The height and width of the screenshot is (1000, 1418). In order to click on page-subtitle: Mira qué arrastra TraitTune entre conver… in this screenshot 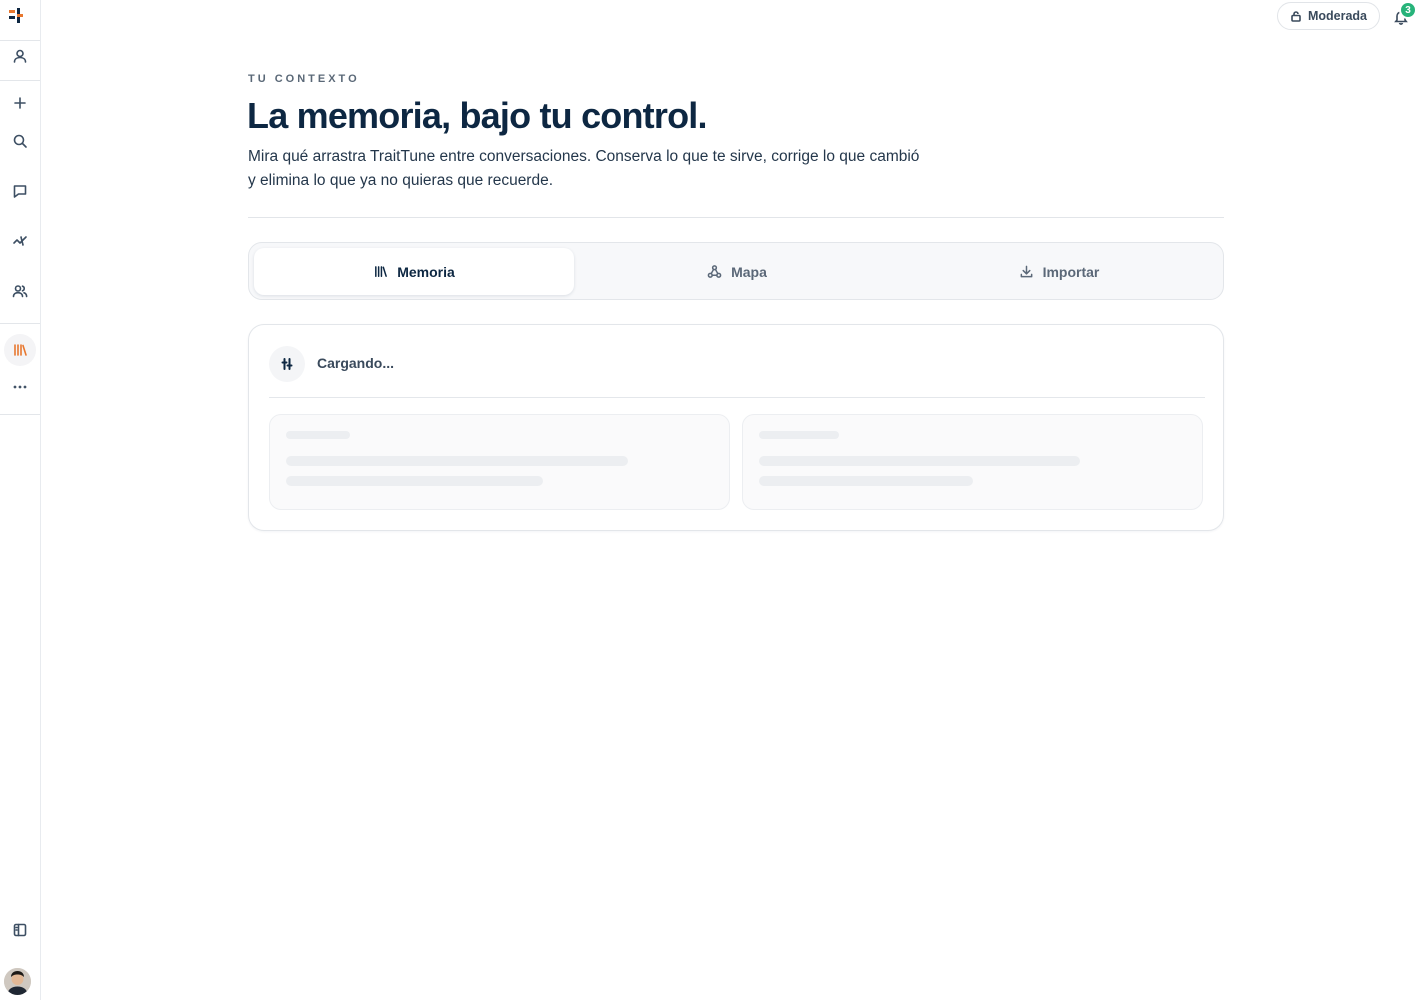, I will do `click(584, 168)`.